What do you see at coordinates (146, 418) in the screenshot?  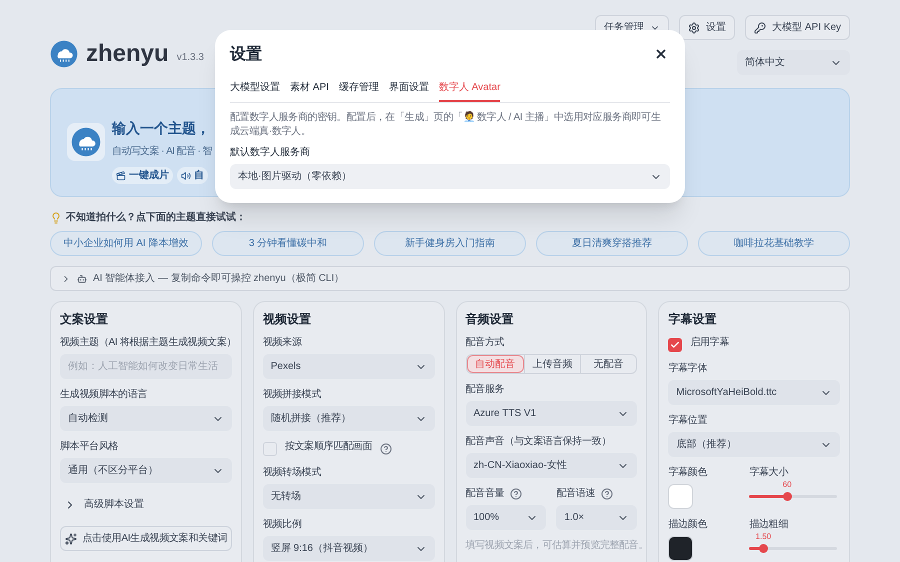 I see `select-field: 自动检测` at bounding box center [146, 418].